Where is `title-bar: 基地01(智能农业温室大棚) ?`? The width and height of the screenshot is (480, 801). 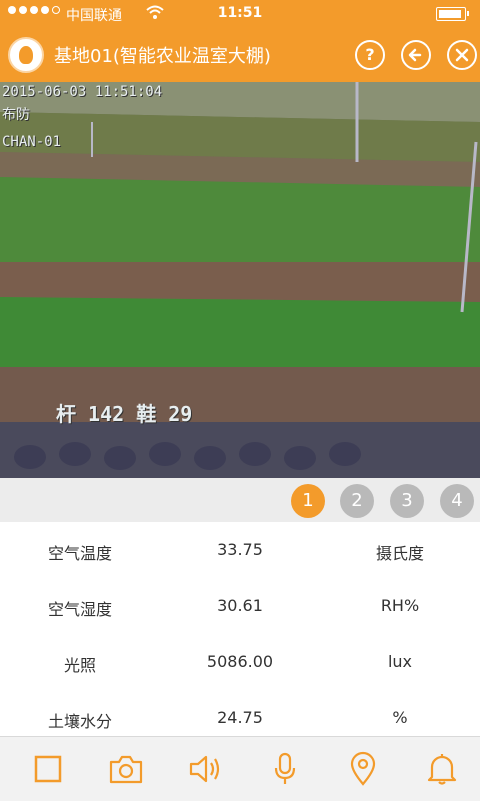
title-bar: 基地01(智能农业温室大棚) ? is located at coordinates (240, 55).